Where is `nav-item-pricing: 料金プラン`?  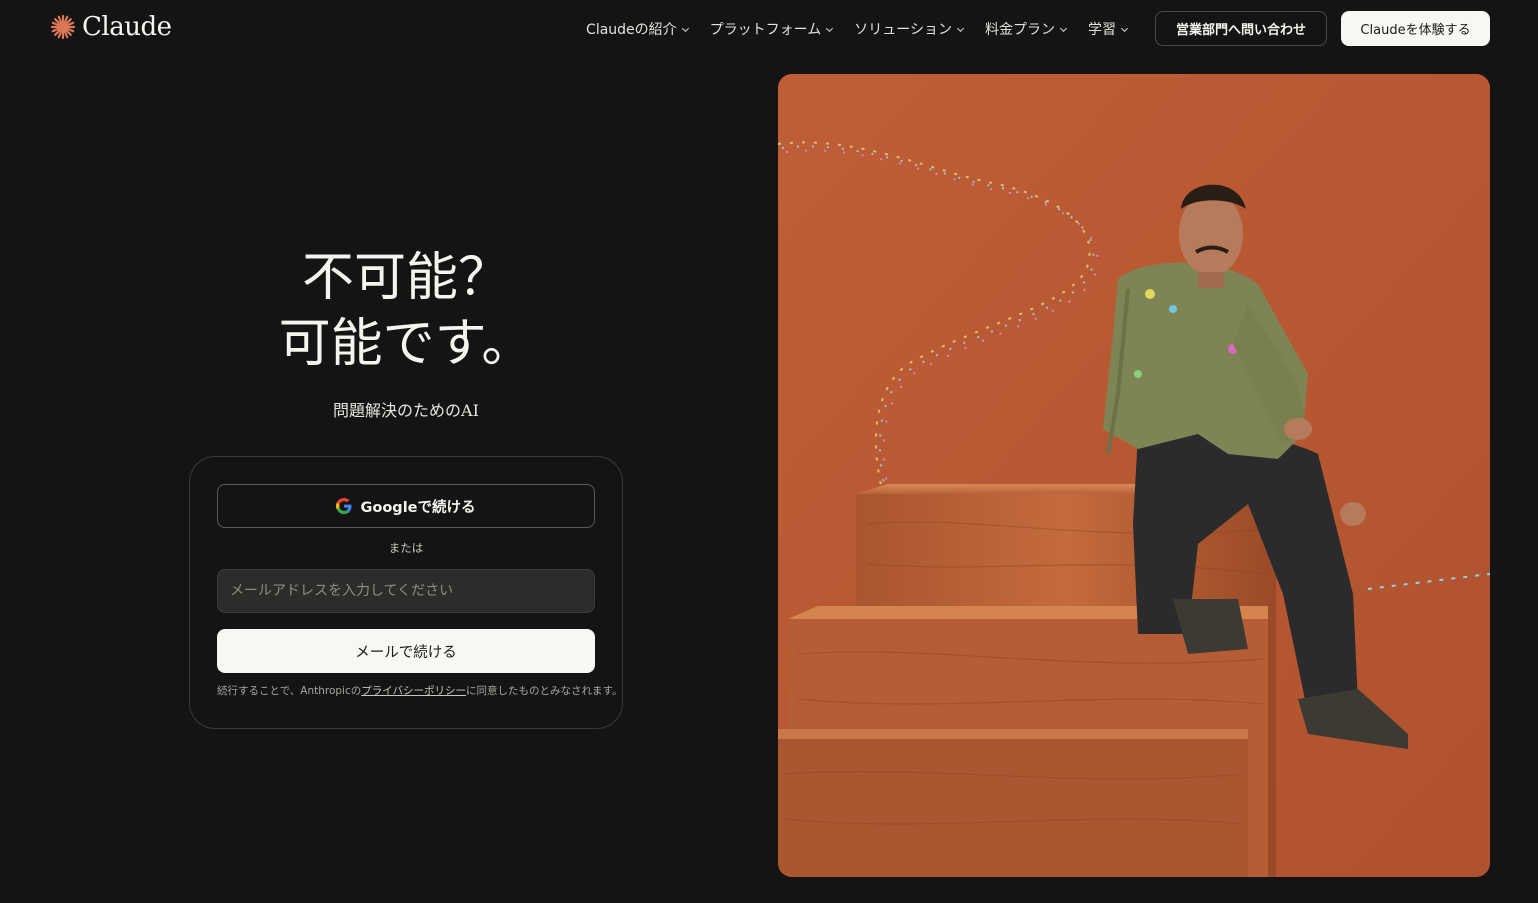 nav-item-pricing: 料金プラン is located at coordinates (1026, 29).